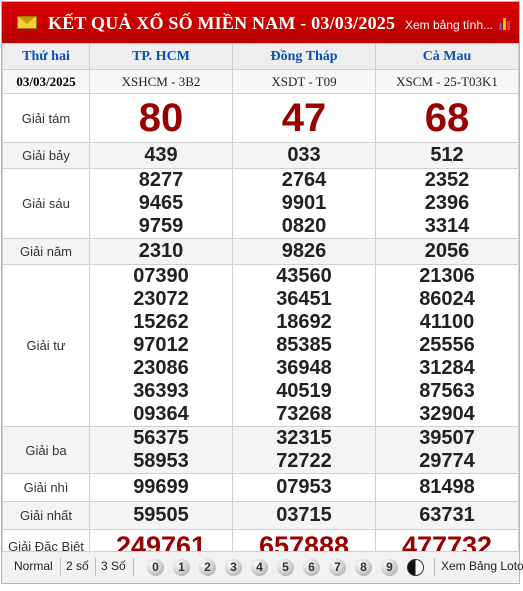  What do you see at coordinates (46, 487) in the screenshot?
I see `prize-label: Giải nhì` at bounding box center [46, 487].